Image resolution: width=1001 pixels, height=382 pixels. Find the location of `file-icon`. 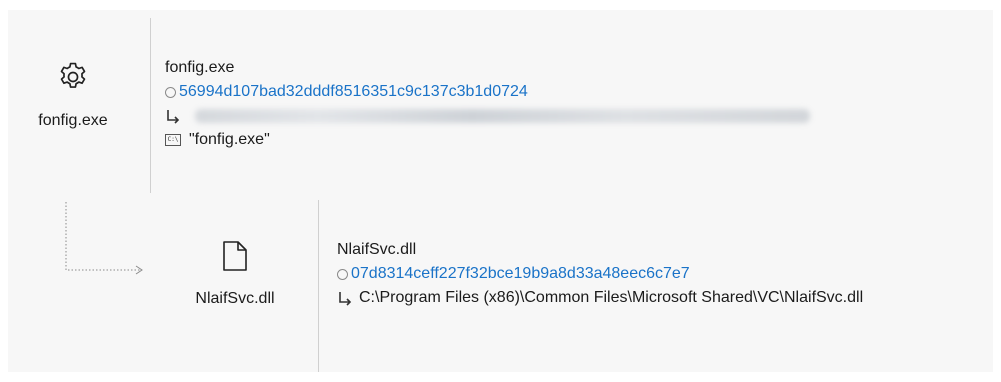

file-icon is located at coordinates (235, 256).